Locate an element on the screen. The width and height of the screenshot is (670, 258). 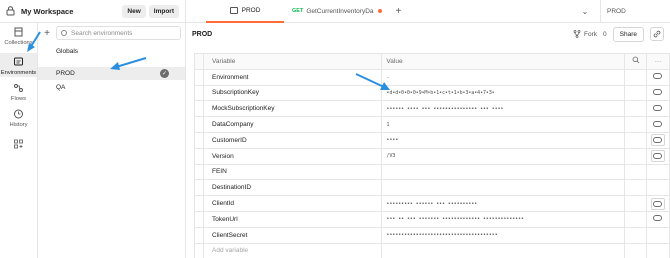
sidebar-item-label: Environments is located at coordinates (18, 73).